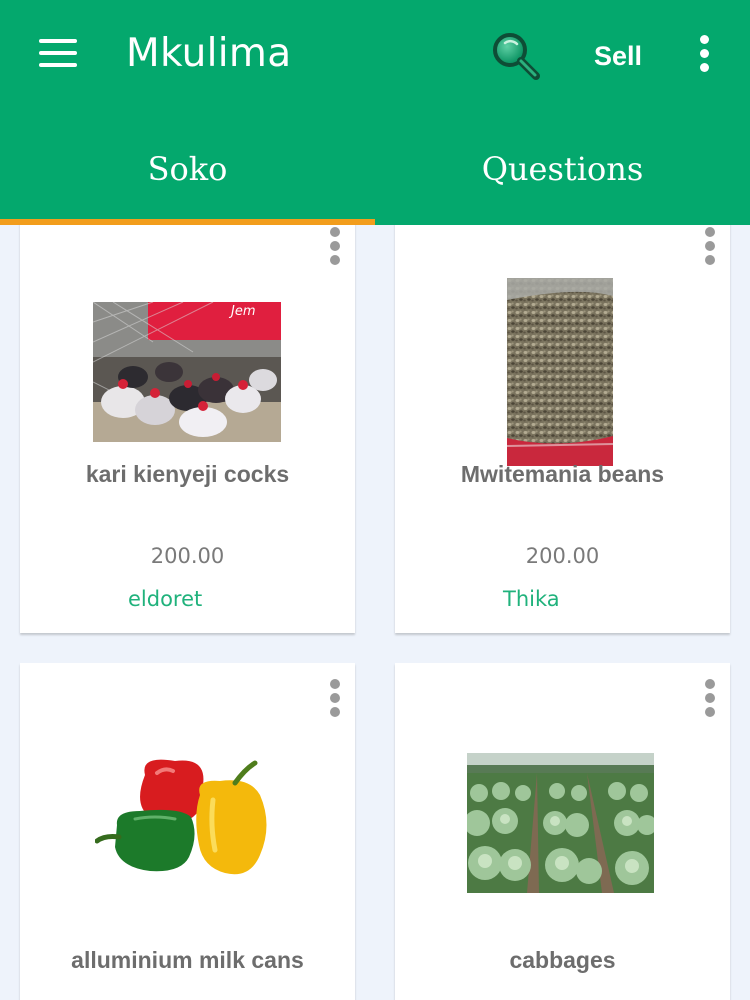 The width and height of the screenshot is (750, 1000). Describe the element at coordinates (242, 311) in the screenshot. I see `svg-text: Jem` at that location.